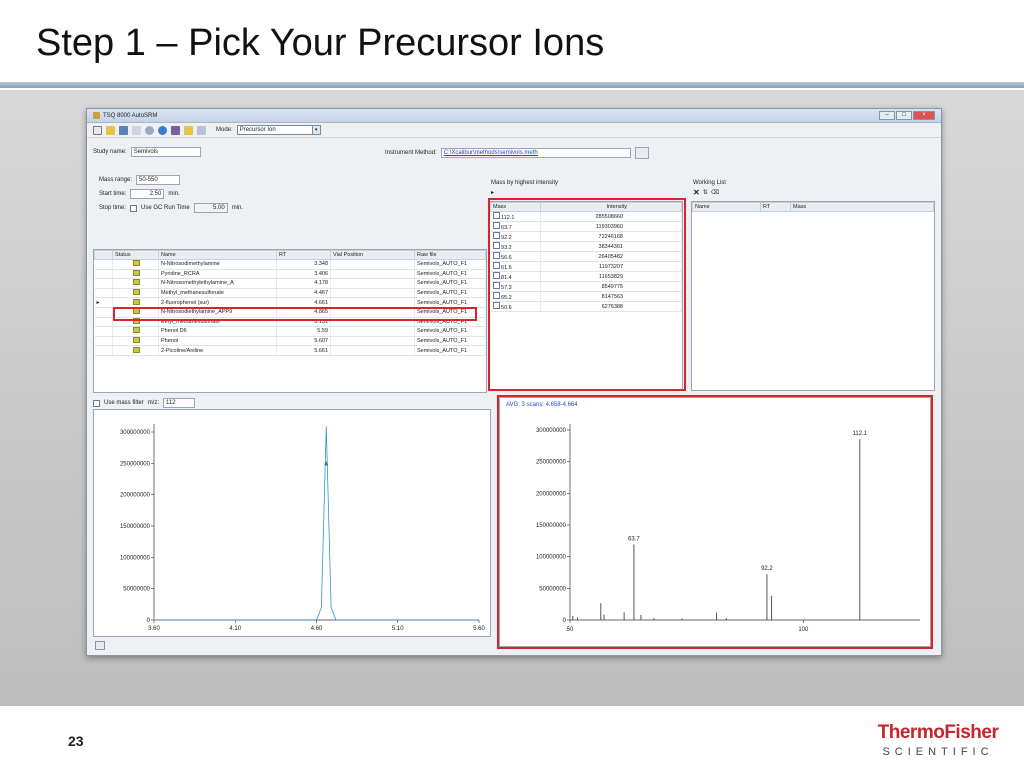 Image resolution: width=1024 pixels, height=768 pixels. I want to click on stop-time-stepper: 5.00, so click(210, 208).